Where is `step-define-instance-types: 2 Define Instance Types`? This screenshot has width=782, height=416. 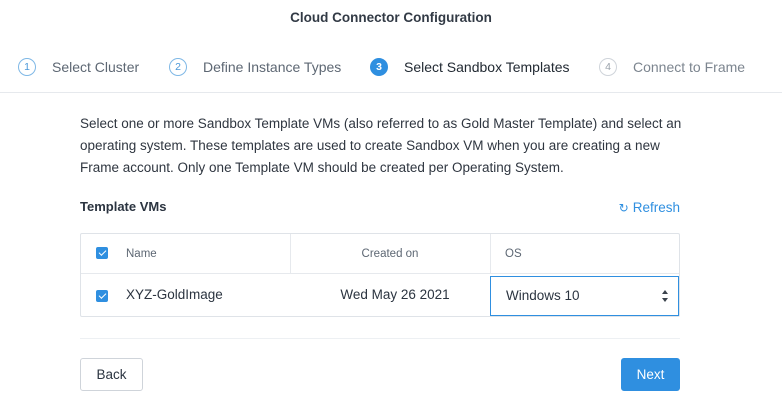
step-define-instance-types: 2 Define Instance Types is located at coordinates (255, 67).